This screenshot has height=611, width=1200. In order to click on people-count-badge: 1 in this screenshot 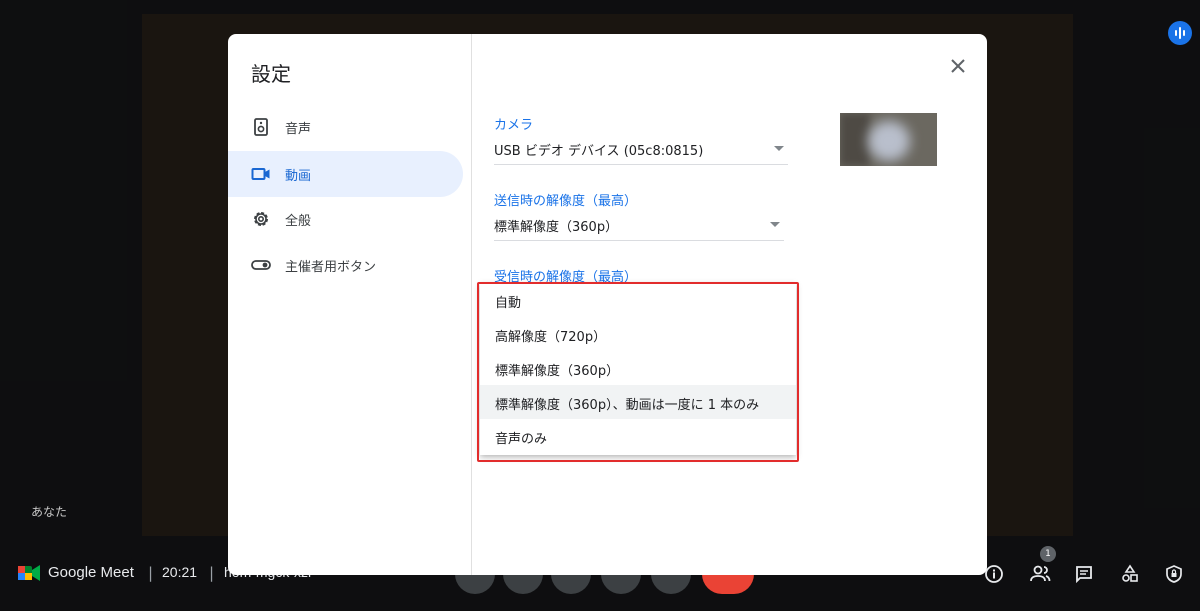, I will do `click(1048, 554)`.